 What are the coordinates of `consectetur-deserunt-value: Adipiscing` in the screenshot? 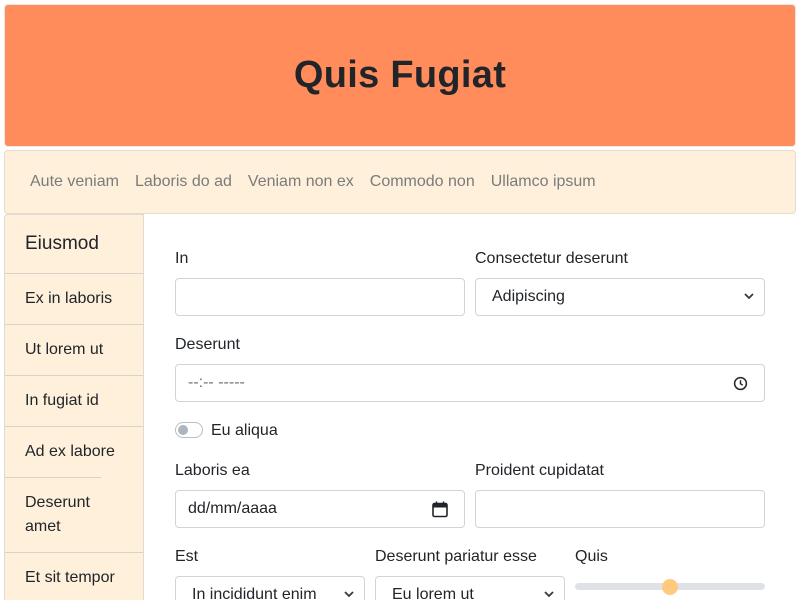 It's located at (528, 296).